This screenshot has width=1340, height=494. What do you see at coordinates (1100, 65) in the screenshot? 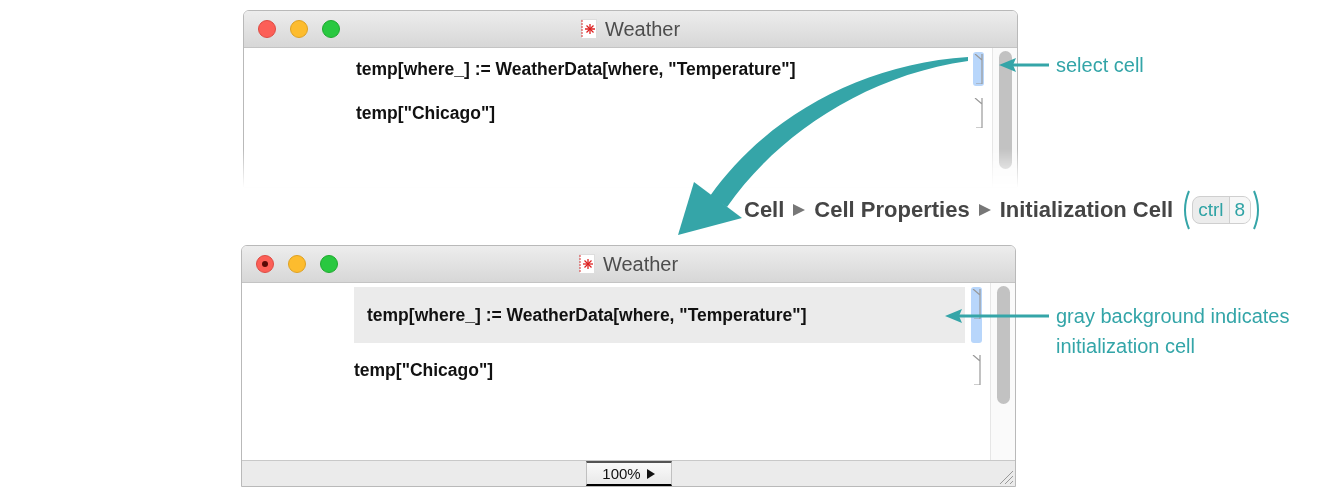
I see `annotation: select cell` at bounding box center [1100, 65].